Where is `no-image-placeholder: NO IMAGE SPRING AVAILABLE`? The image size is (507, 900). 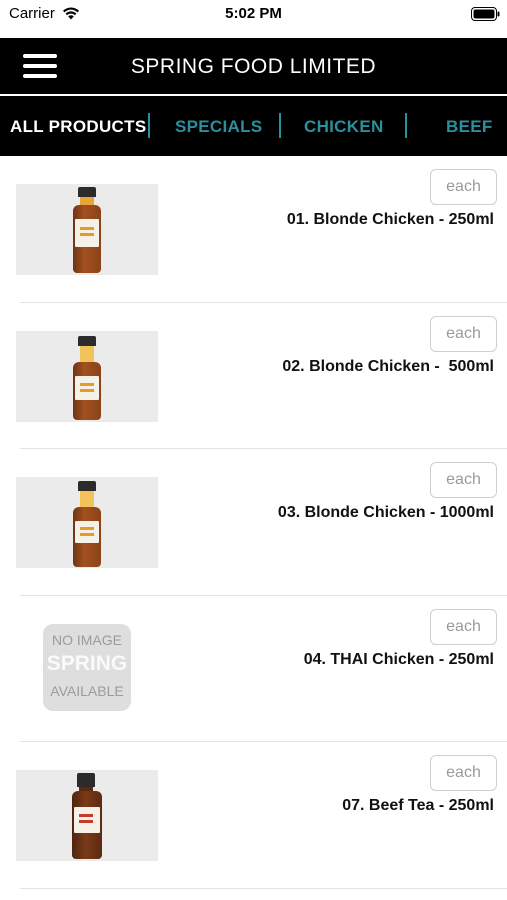 no-image-placeholder: NO IMAGE SPRING AVAILABLE is located at coordinates (87, 669).